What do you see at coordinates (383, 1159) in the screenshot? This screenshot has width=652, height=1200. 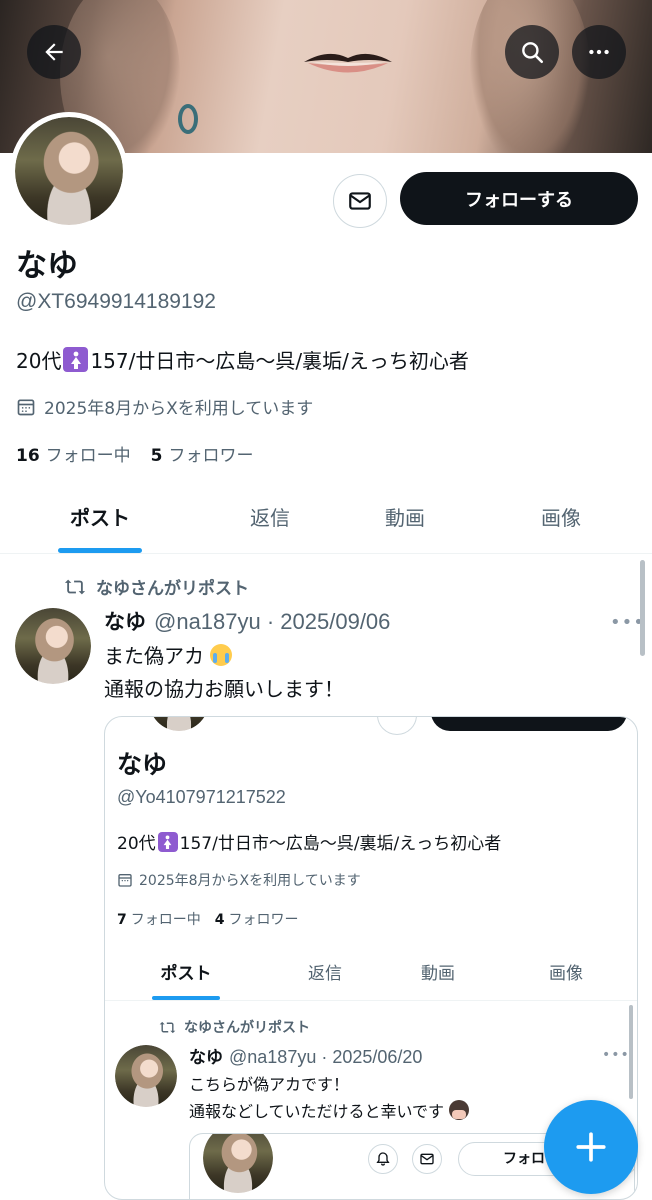 I see `notification-bell-icon` at bounding box center [383, 1159].